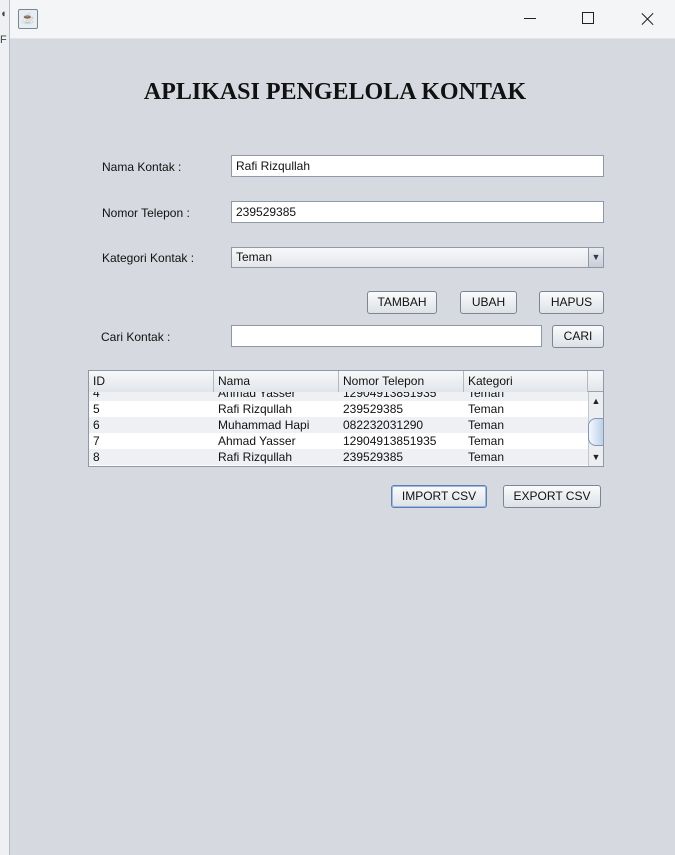 The width and height of the screenshot is (675, 855). I want to click on column-header-kategori: Kategori, so click(526, 381).